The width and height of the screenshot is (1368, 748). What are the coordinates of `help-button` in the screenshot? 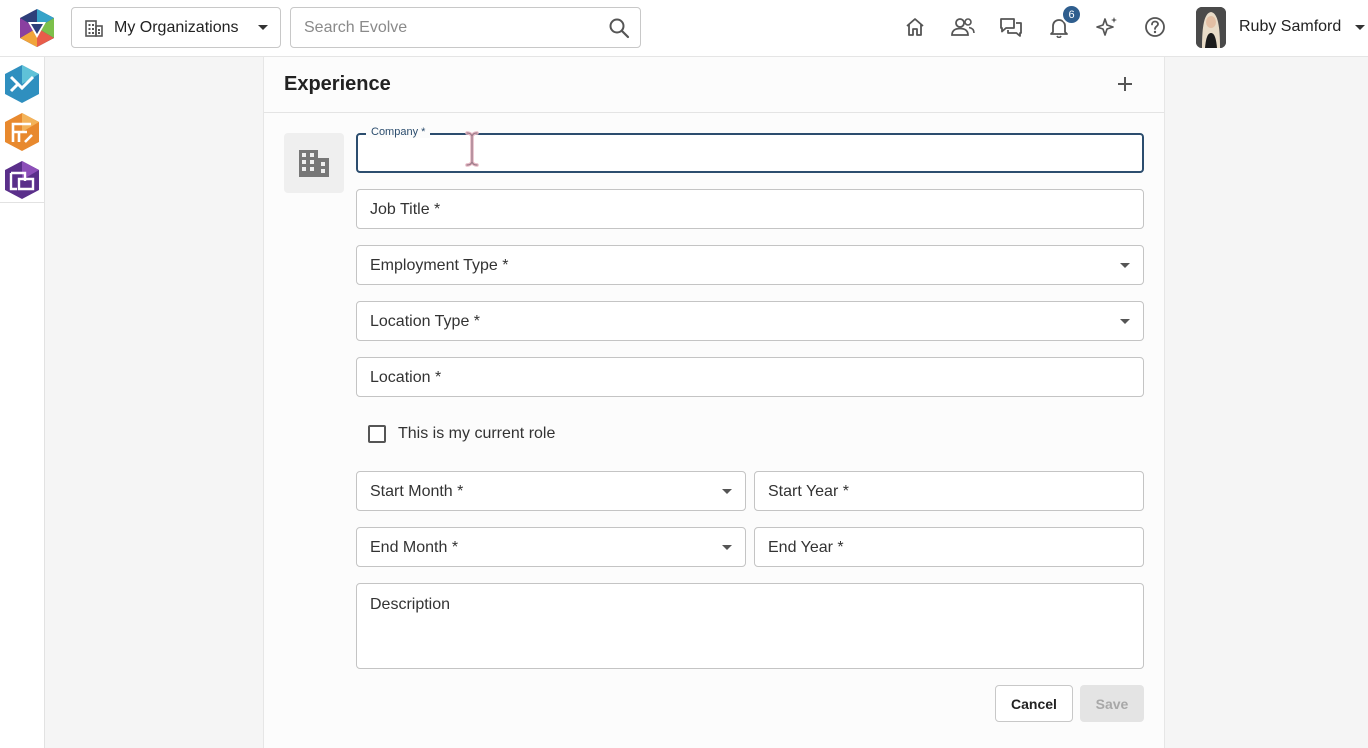 It's located at (1155, 27).